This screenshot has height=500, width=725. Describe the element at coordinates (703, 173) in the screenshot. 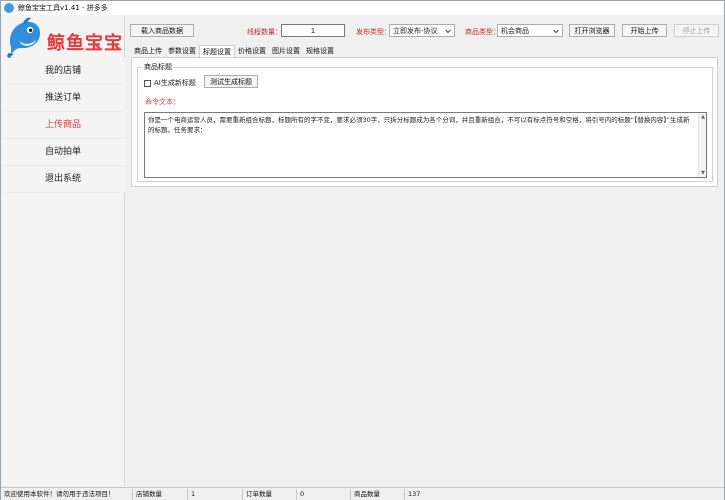

I see `scroll-down-icon: ▼` at that location.